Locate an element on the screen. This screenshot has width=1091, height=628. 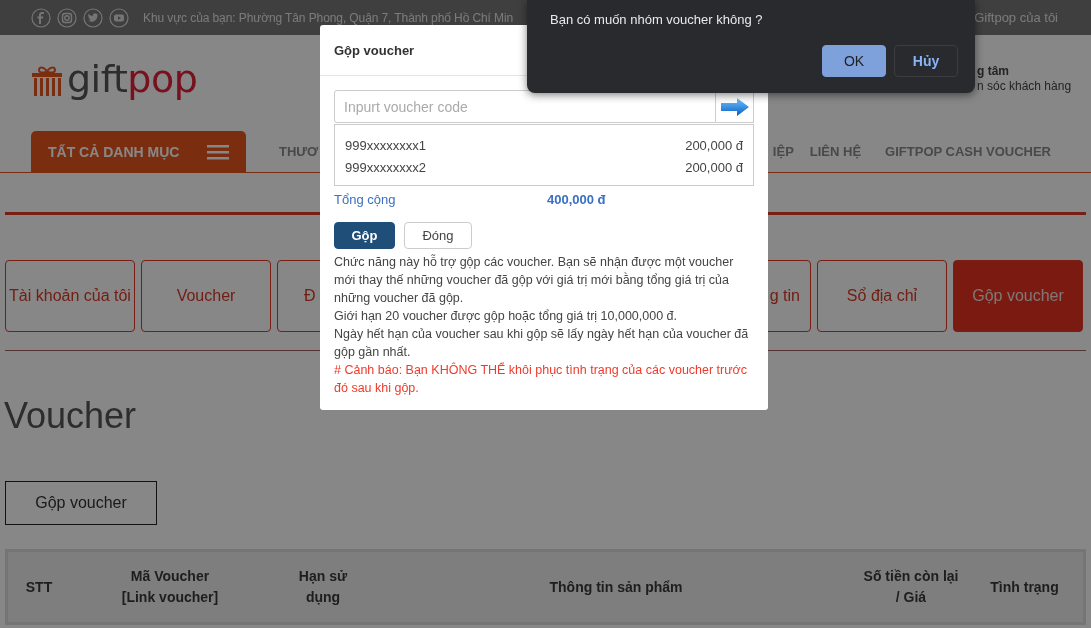
ok-button: OK is located at coordinates (854, 61).